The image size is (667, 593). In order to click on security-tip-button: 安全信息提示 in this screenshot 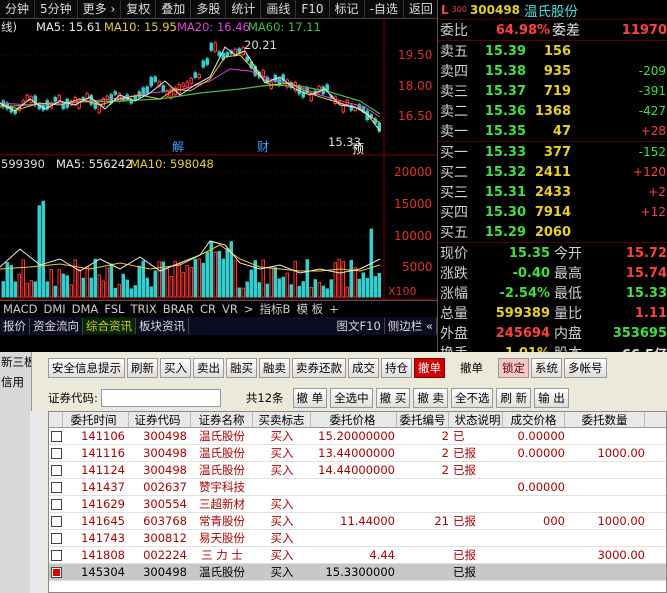, I will do `click(86, 368)`.